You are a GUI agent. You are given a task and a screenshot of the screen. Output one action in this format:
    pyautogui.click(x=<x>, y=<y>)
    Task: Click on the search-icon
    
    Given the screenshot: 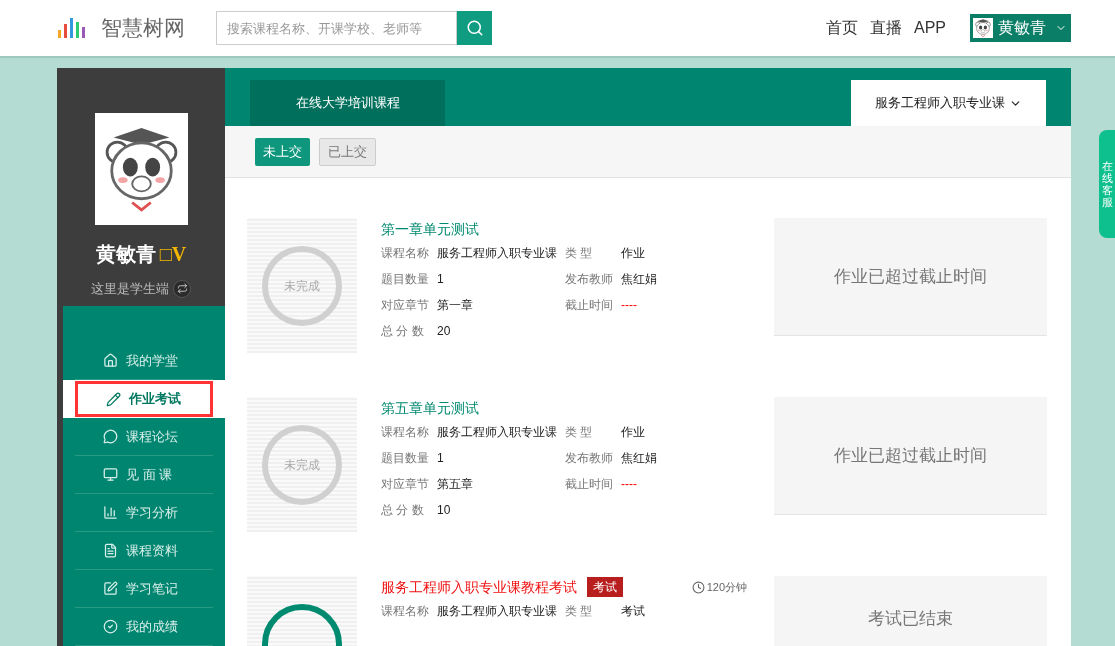 What is the action you would take?
    pyautogui.click(x=474, y=28)
    